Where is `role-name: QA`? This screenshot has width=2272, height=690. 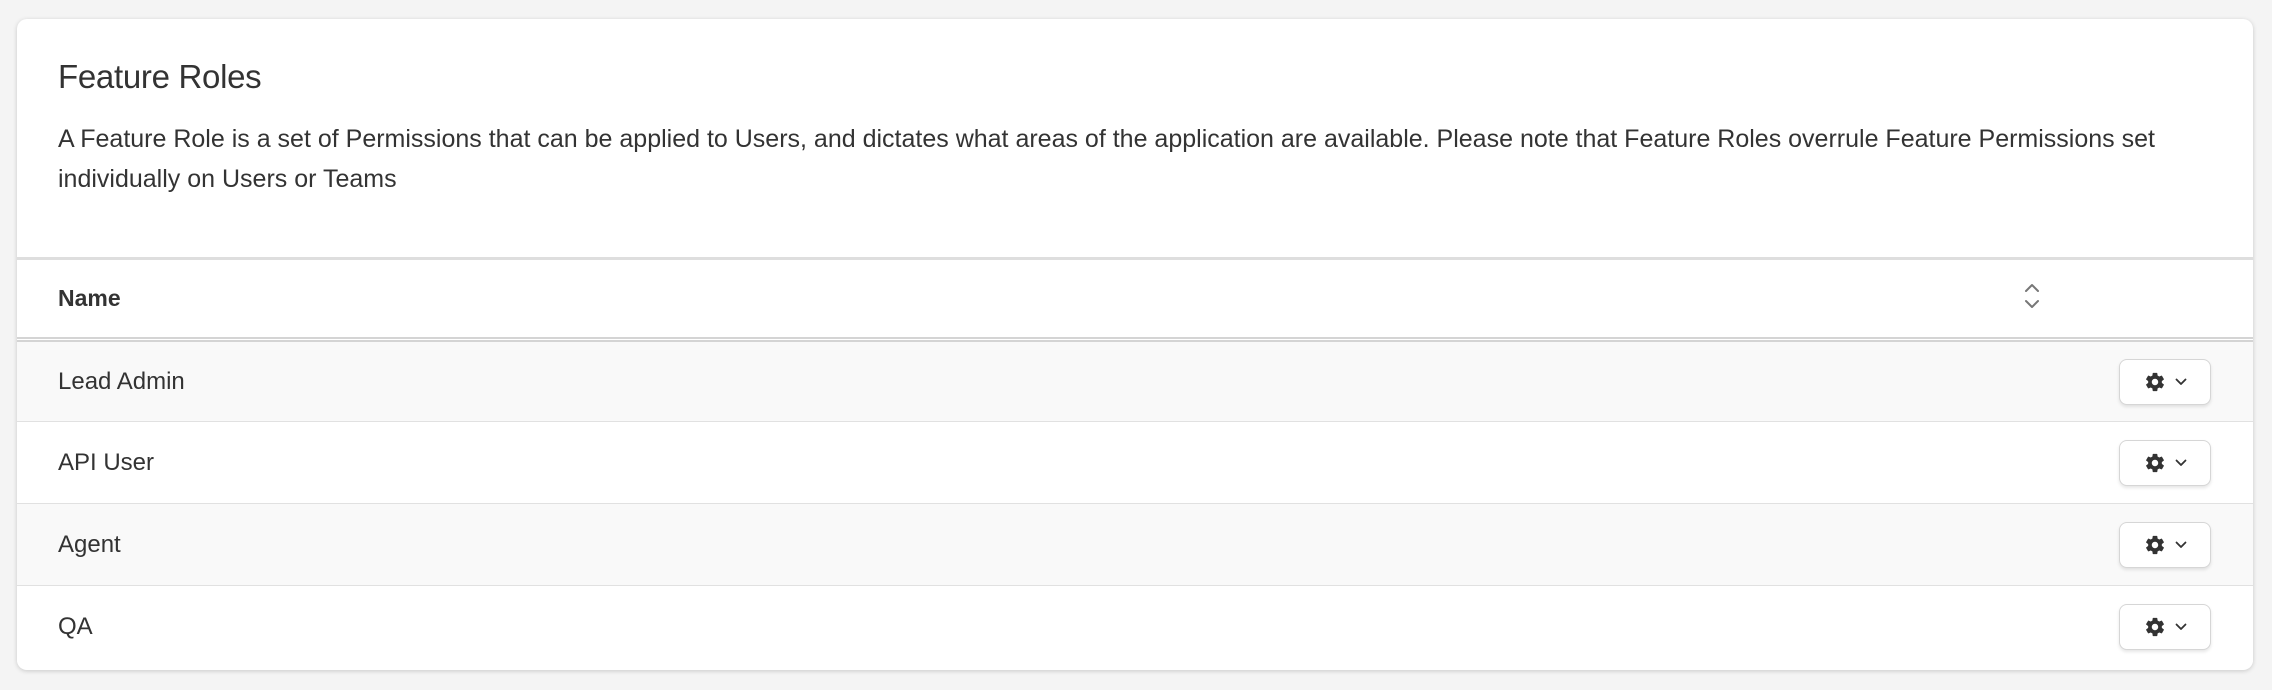
role-name: QA is located at coordinates (75, 626).